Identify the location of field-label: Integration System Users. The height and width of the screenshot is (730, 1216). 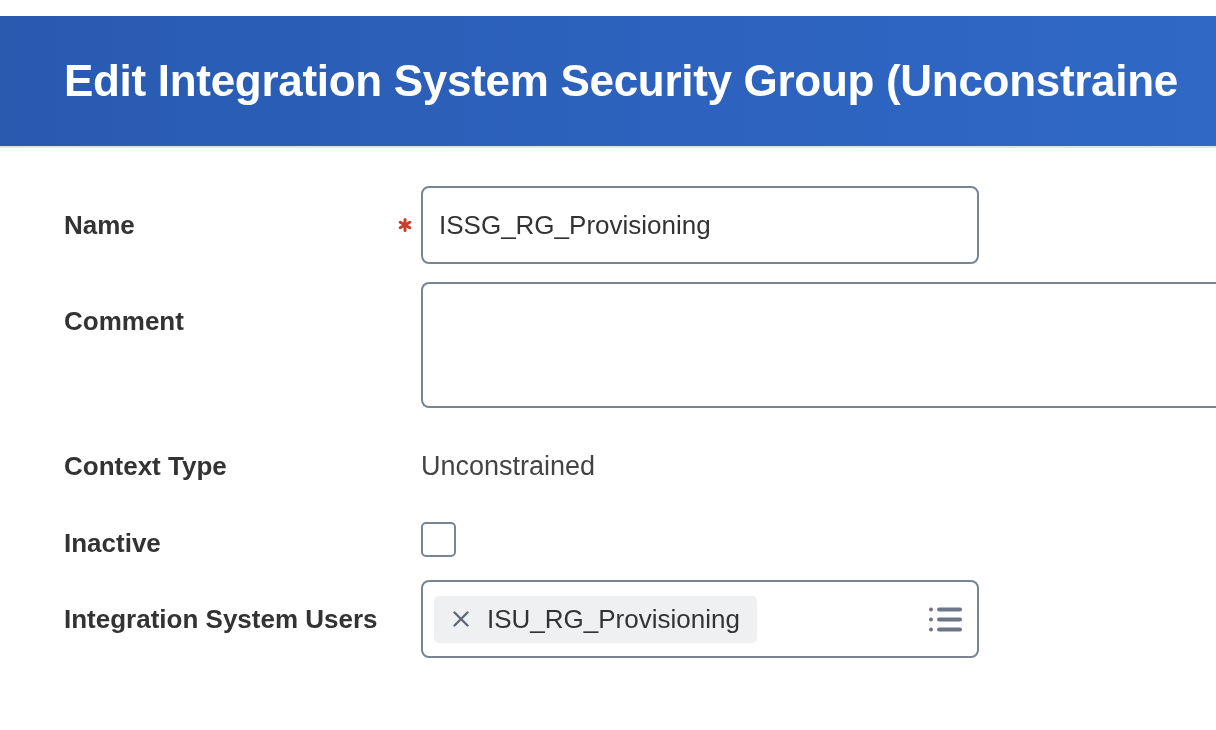
(221, 619).